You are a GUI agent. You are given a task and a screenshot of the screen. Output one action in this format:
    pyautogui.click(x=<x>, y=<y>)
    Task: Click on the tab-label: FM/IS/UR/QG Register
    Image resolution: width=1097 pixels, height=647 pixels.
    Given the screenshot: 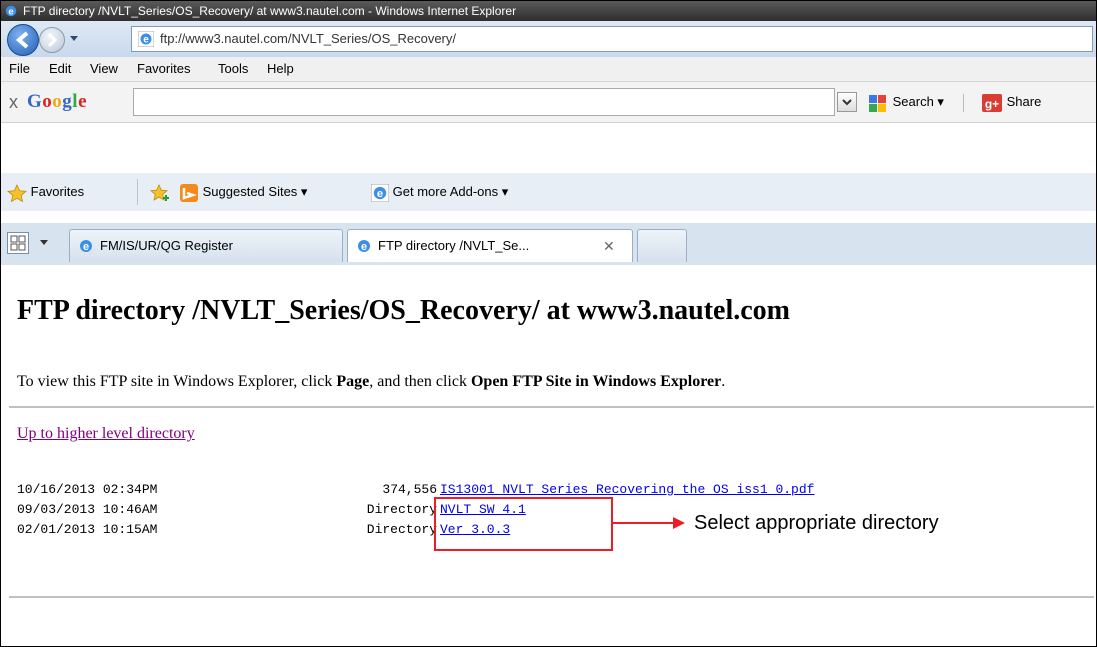 What is the action you would take?
    pyautogui.click(x=166, y=245)
    